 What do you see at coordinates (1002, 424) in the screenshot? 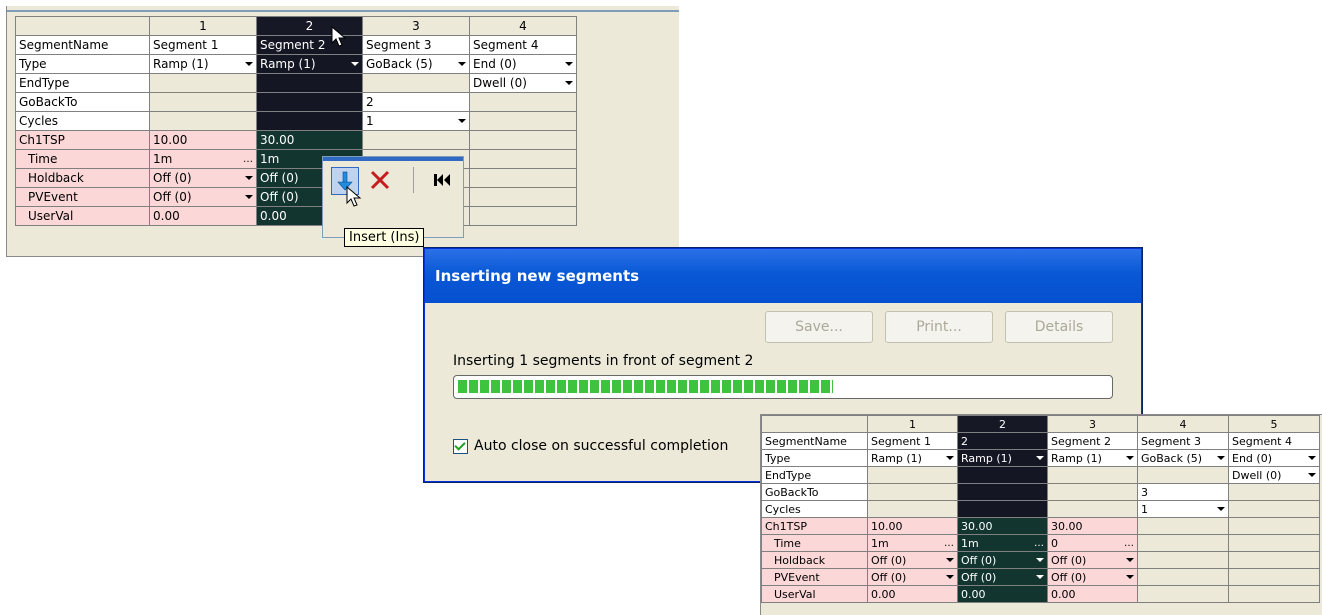
I see `column-header: 2` at bounding box center [1002, 424].